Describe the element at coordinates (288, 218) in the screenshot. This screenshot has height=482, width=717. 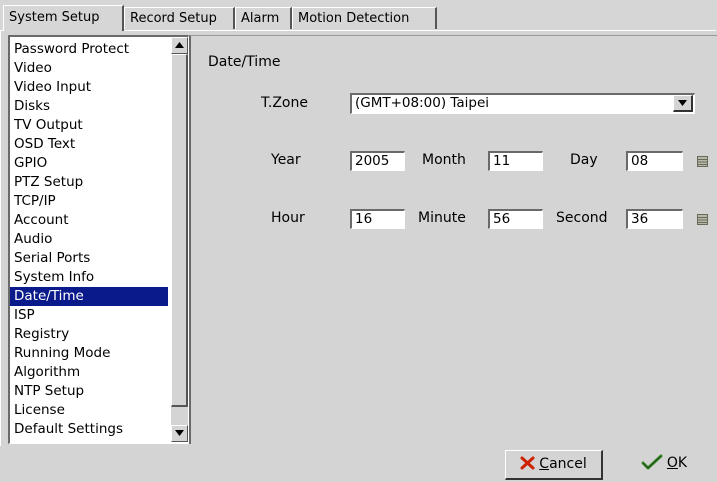
I see `hour-label: Hour` at that location.